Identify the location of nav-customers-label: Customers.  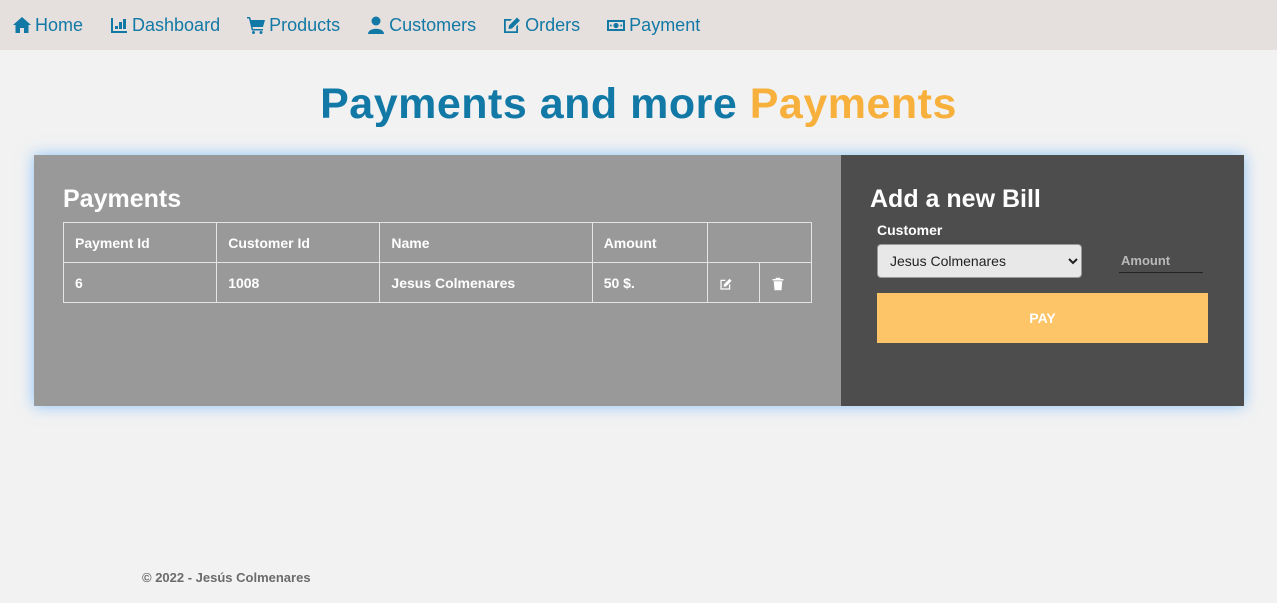
(433, 24).